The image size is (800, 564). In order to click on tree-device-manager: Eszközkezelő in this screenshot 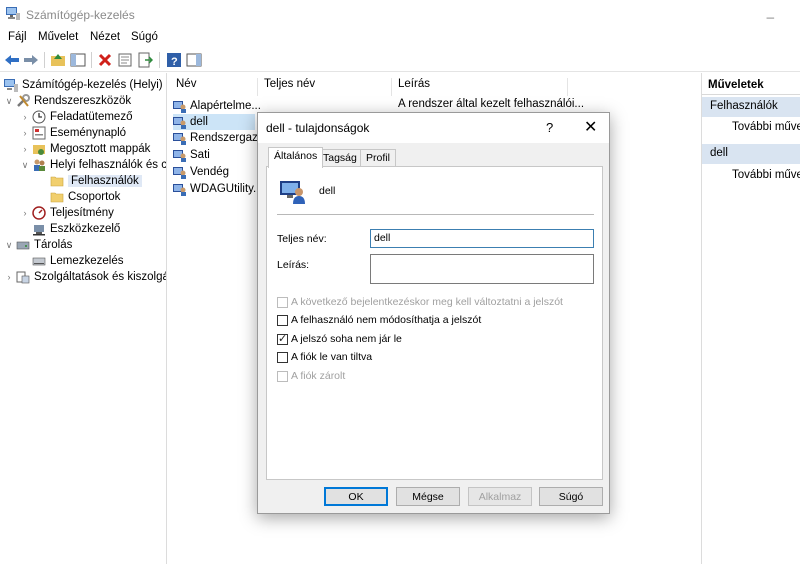, I will do `click(76, 229)`.